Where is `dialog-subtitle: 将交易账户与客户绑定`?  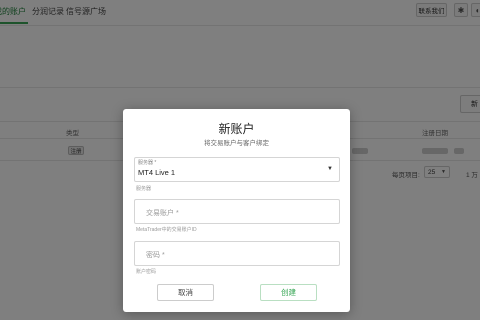 dialog-subtitle: 将交易账户与客户绑定 is located at coordinates (236, 143).